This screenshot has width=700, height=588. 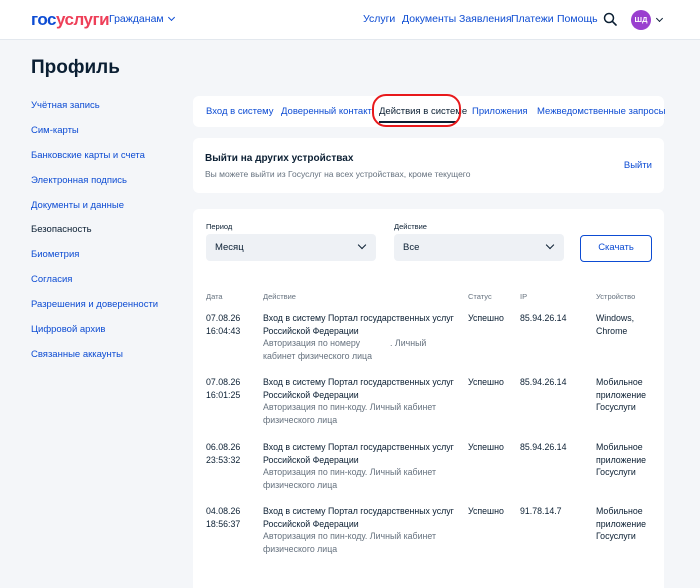 What do you see at coordinates (429, 19) in the screenshot?
I see `nav-documents: Документы` at bounding box center [429, 19].